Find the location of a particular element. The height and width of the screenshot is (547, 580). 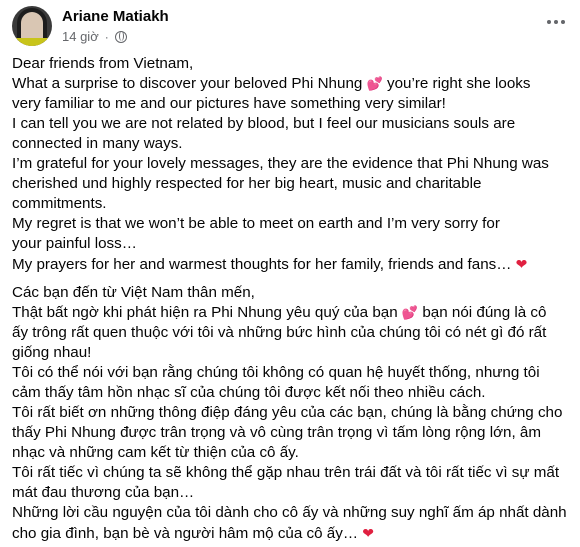

more-options-icon is located at coordinates (556, 22).